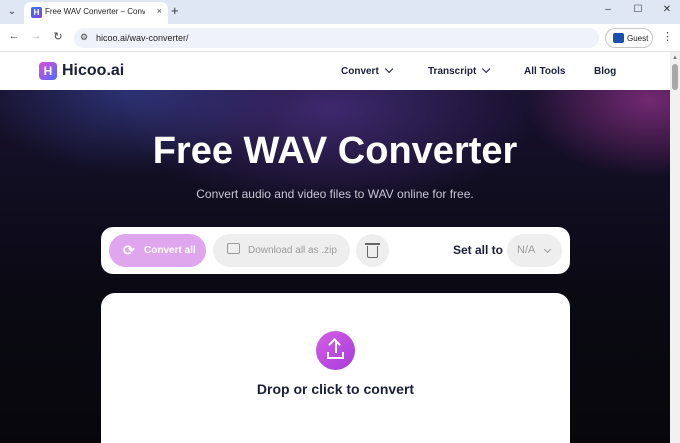  Describe the element at coordinates (159, 11) in the screenshot. I see `tab-close-icon: ×` at that location.